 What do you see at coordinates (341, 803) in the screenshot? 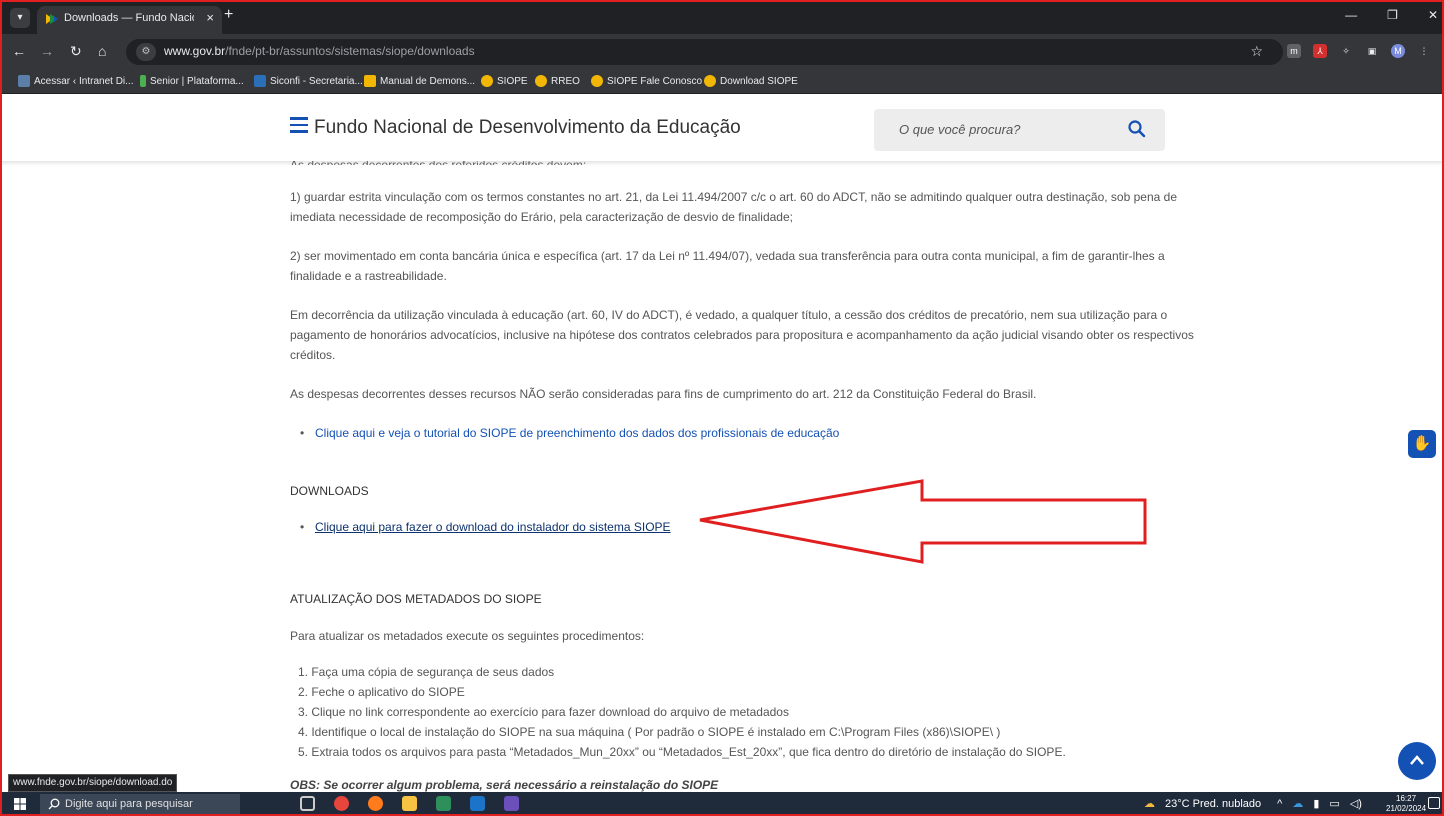
I see `chrome-icon` at bounding box center [341, 803].